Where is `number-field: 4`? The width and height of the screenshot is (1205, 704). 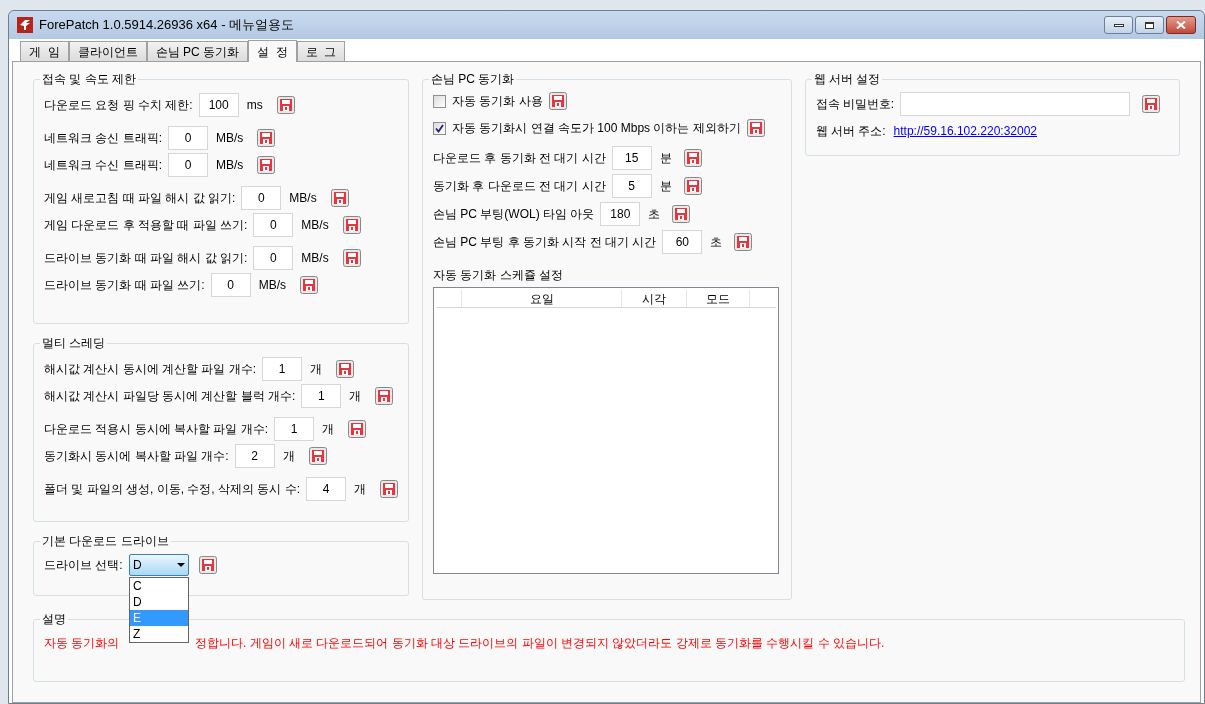 number-field: 4 is located at coordinates (326, 489).